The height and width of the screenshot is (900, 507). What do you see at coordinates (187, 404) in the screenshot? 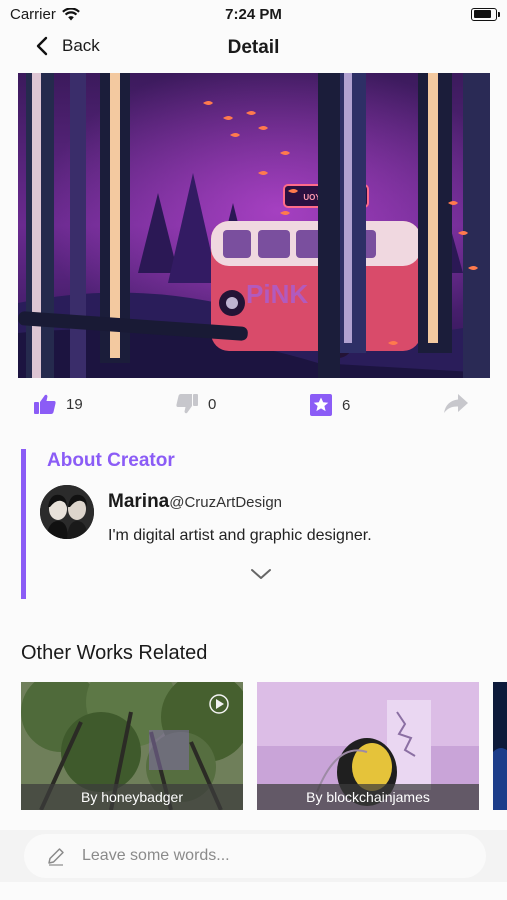
I see `thumbs-down-icon` at bounding box center [187, 404].